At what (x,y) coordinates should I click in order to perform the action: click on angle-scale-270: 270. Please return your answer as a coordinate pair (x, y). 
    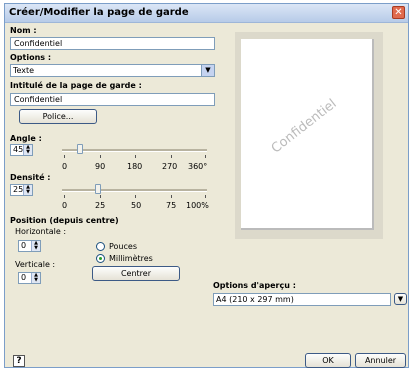
    Looking at the image, I should click on (170, 166).